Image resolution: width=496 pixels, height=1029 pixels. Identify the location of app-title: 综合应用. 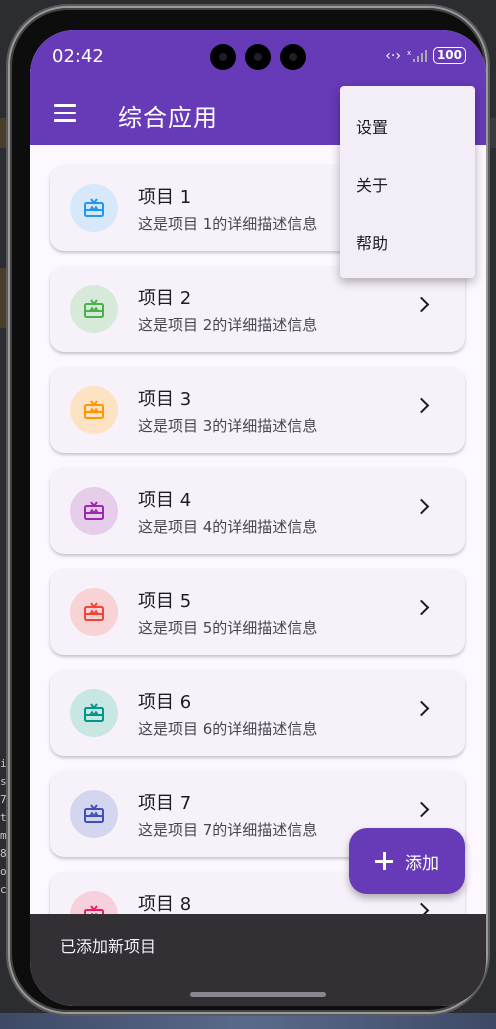
(168, 118).